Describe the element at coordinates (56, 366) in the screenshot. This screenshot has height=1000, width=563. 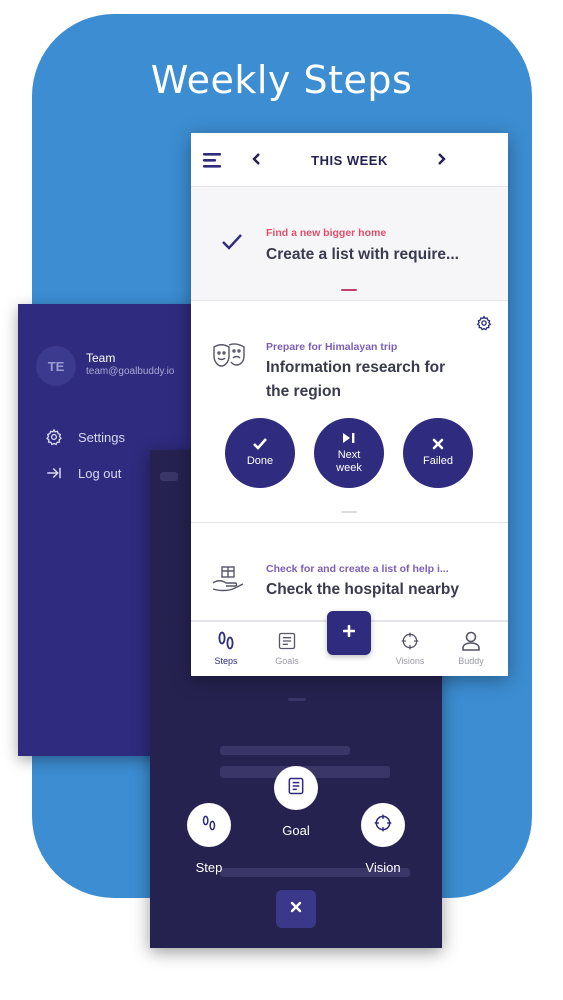
I see `avatar: TE` at that location.